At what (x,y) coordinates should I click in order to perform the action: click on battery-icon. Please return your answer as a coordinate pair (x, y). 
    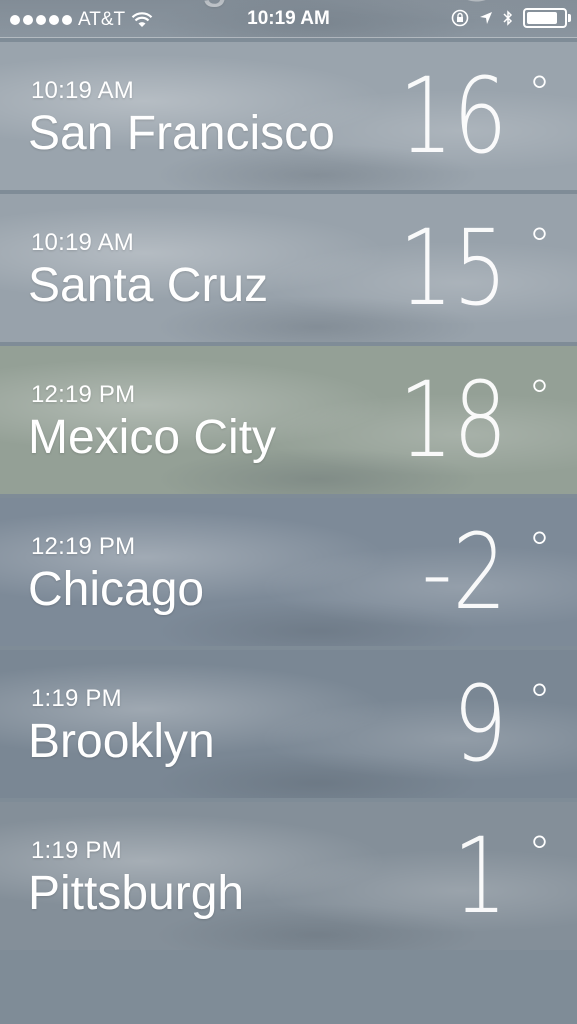
    Looking at the image, I should click on (547, 18).